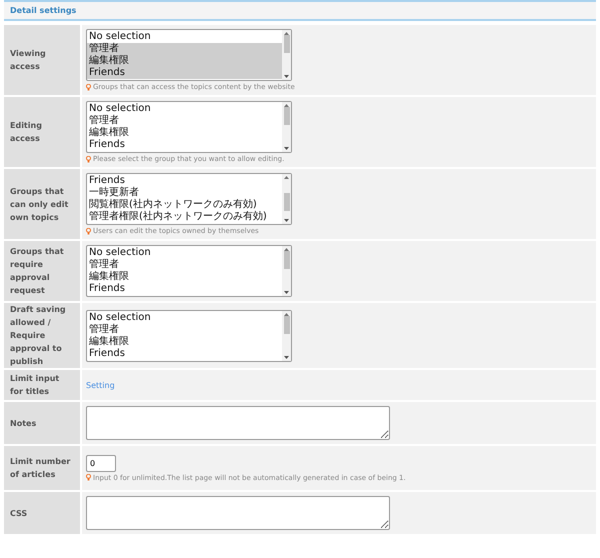 This screenshot has height=558, width=600. Describe the element at coordinates (184, 217) in the screenshot. I see `listbox-option: 管理者権限(社内ネットワークのみ有効)` at that location.